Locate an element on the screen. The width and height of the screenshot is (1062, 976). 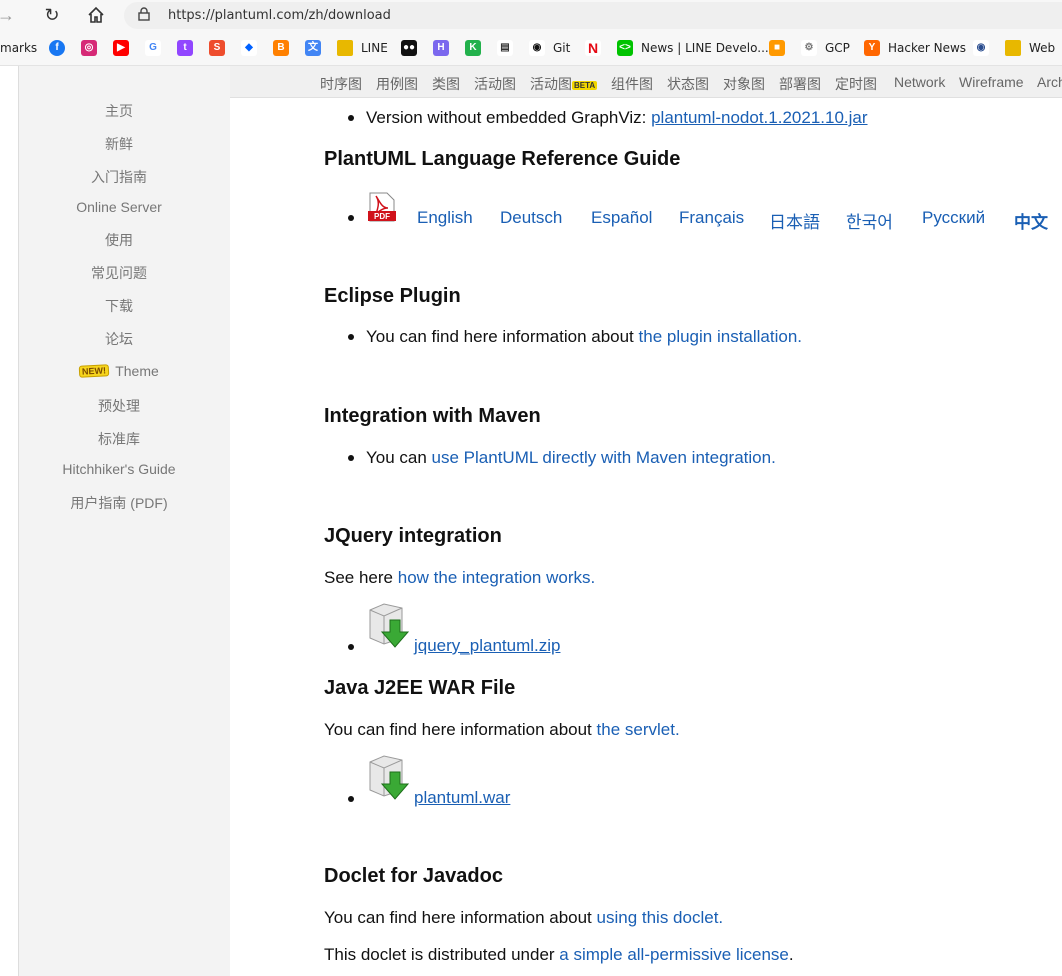
sidebar-item-hitchhikers-guide: Hitchhiker's Guide is located at coordinates (119, 469).